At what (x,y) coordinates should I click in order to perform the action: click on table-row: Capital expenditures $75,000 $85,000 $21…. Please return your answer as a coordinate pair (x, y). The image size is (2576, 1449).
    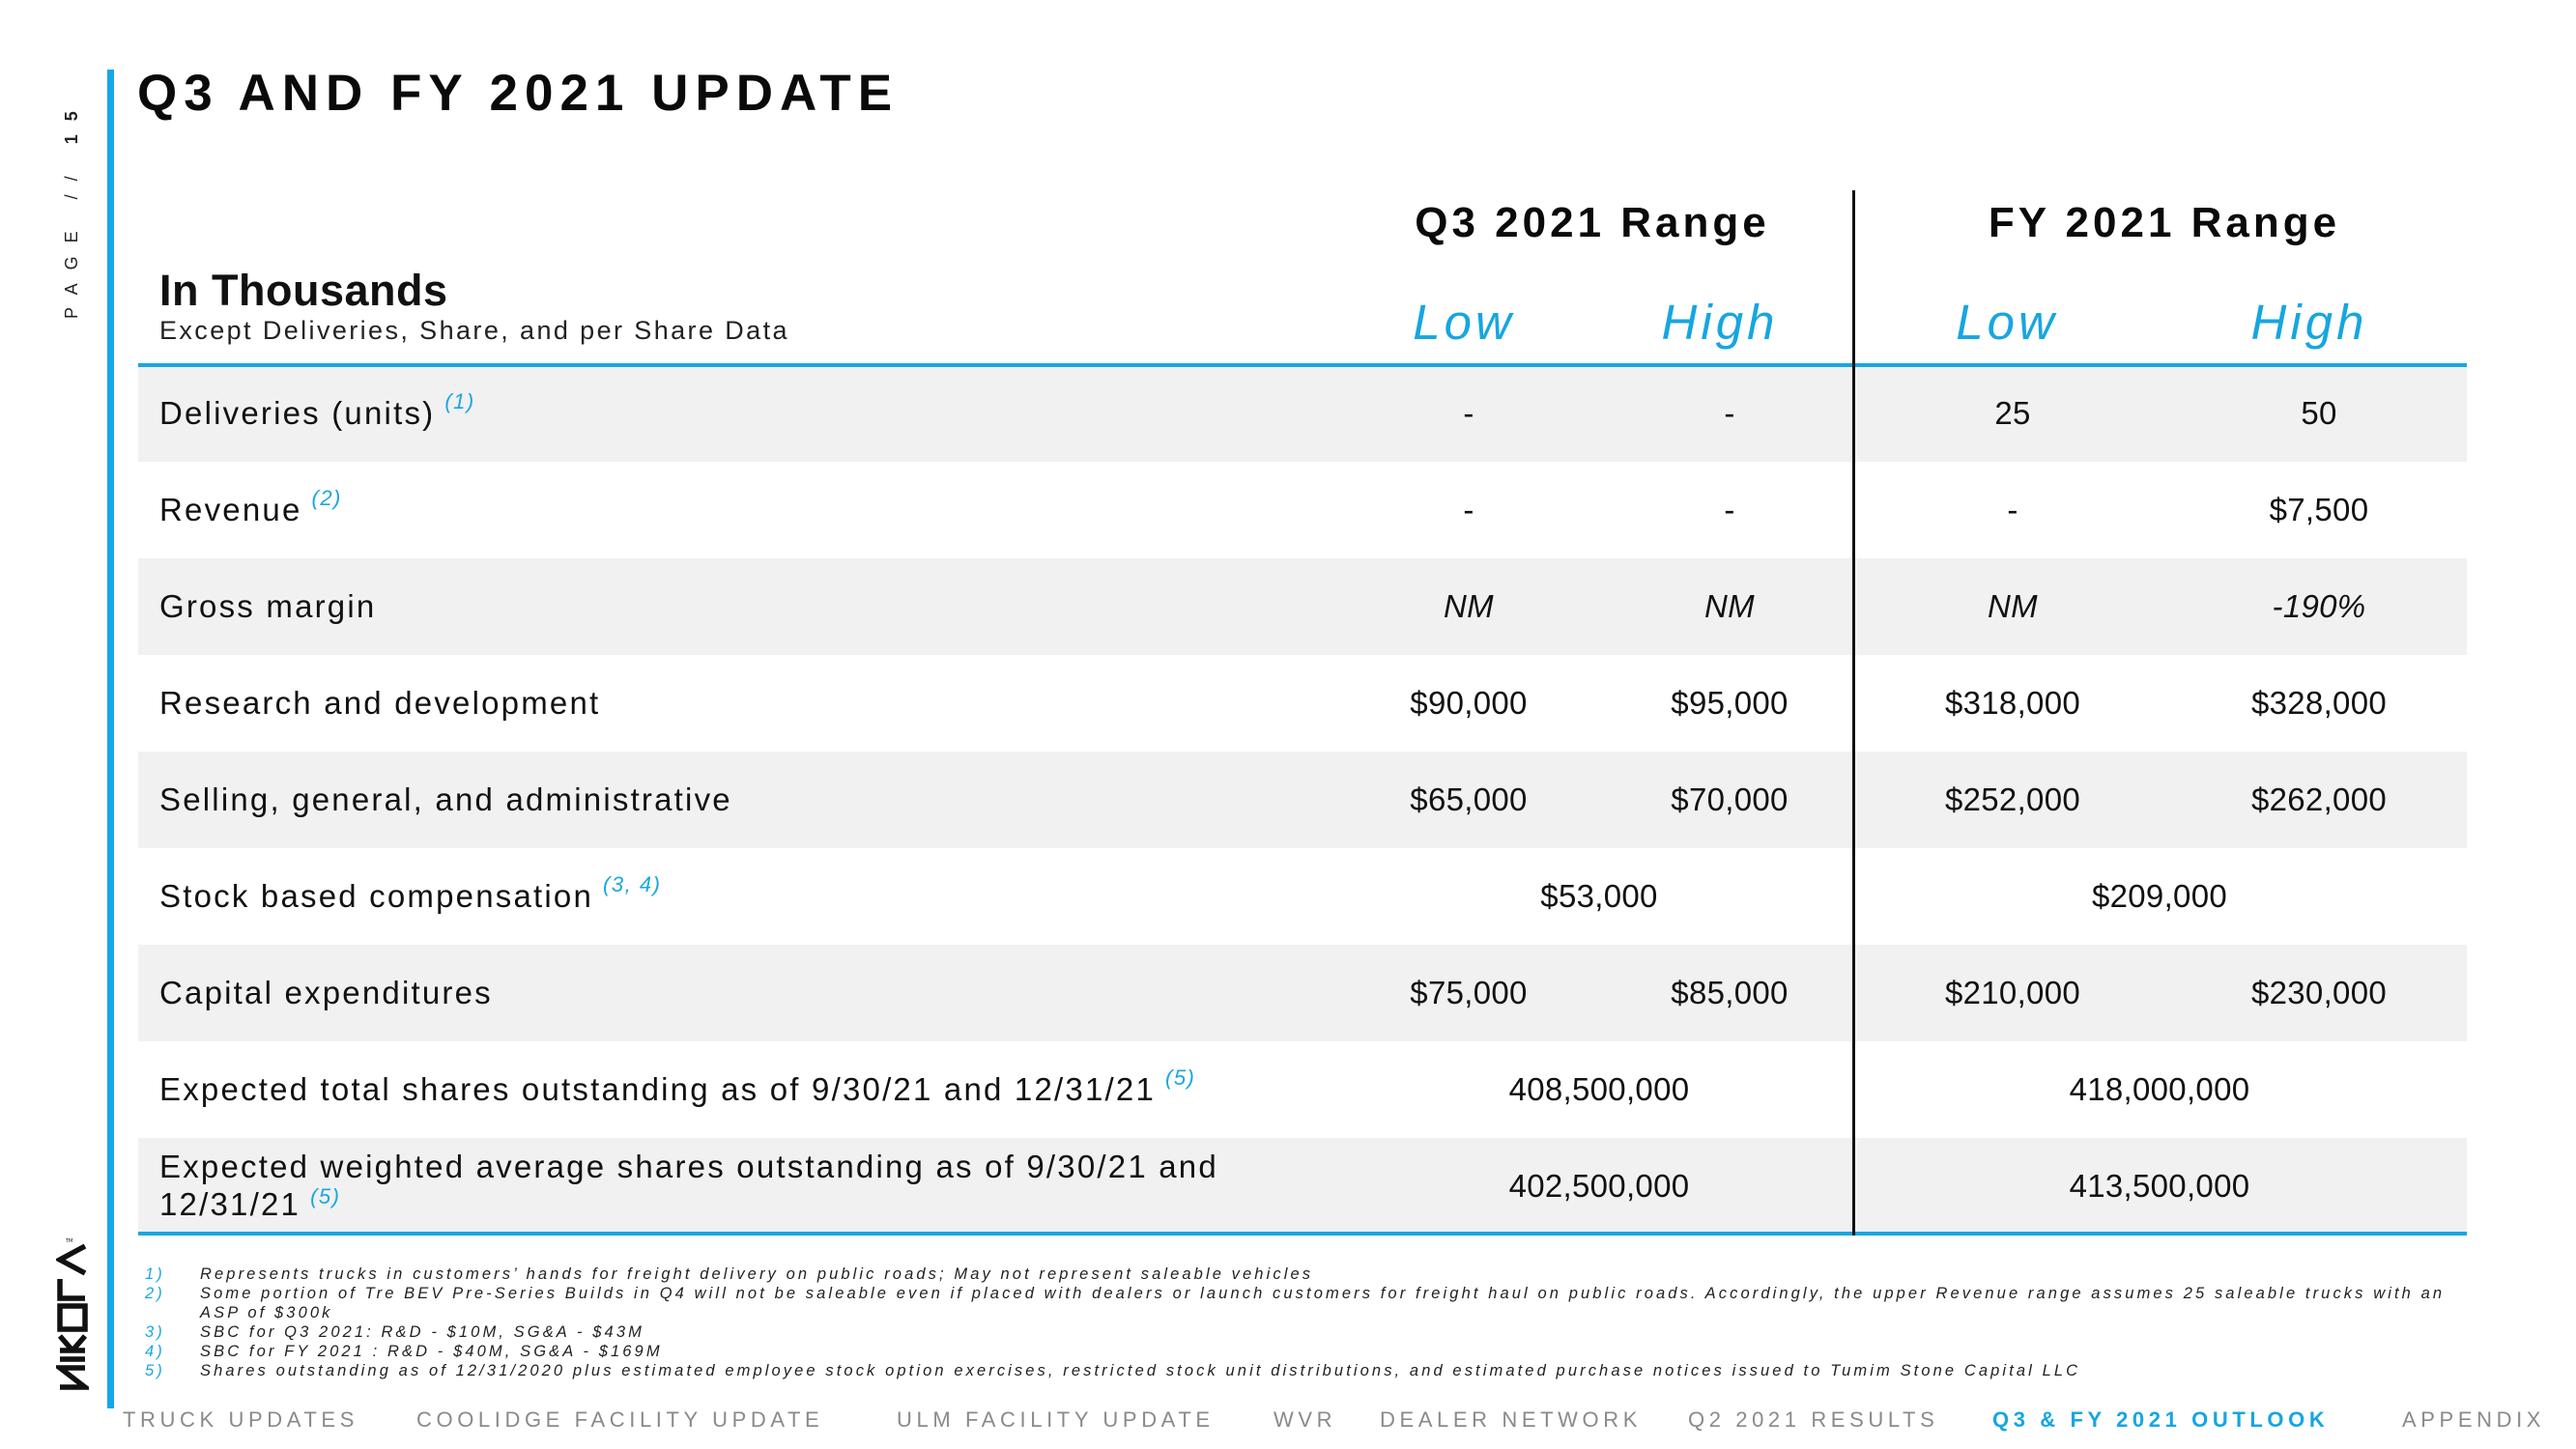
    Looking at the image, I should click on (1303, 993).